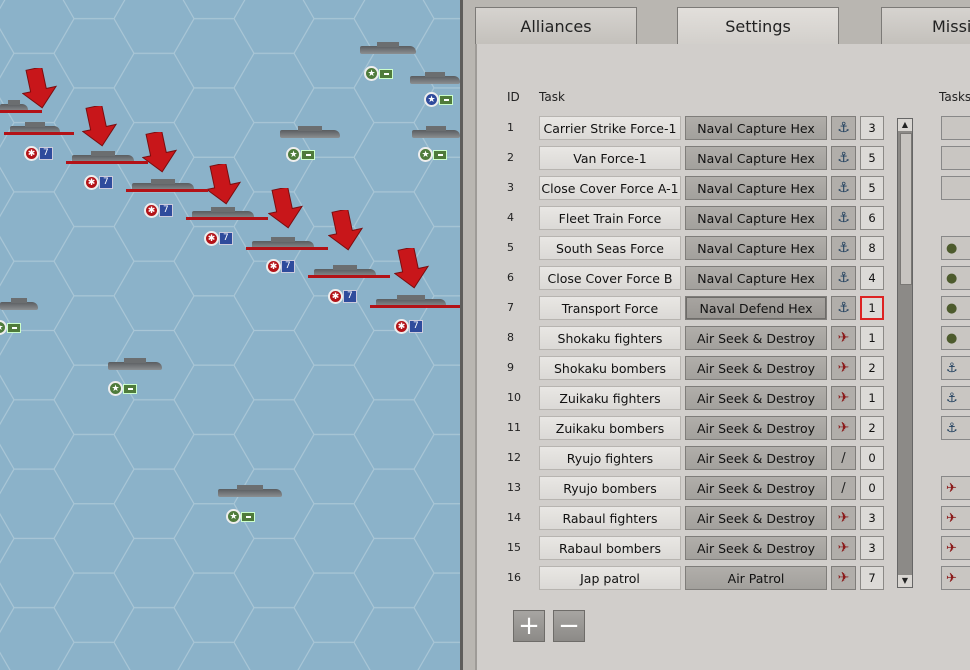 Image resolution: width=970 pixels, height=670 pixels. I want to click on add-task-button: +, so click(529, 626).